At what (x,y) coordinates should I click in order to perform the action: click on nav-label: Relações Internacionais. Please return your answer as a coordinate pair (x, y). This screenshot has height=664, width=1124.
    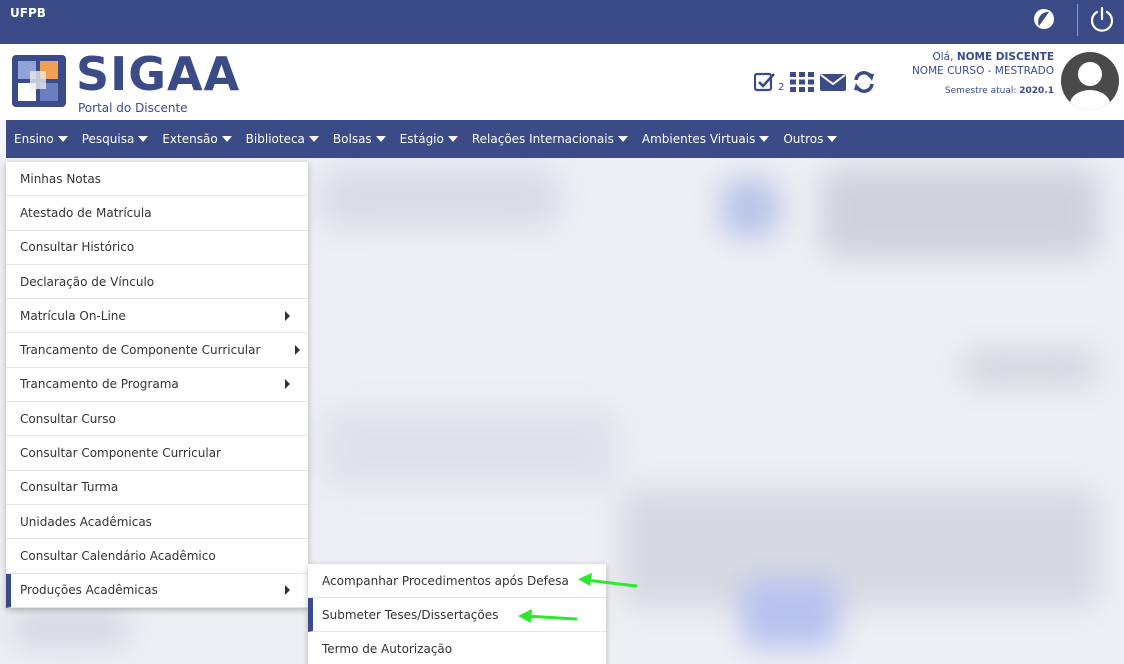
    Looking at the image, I should click on (542, 139).